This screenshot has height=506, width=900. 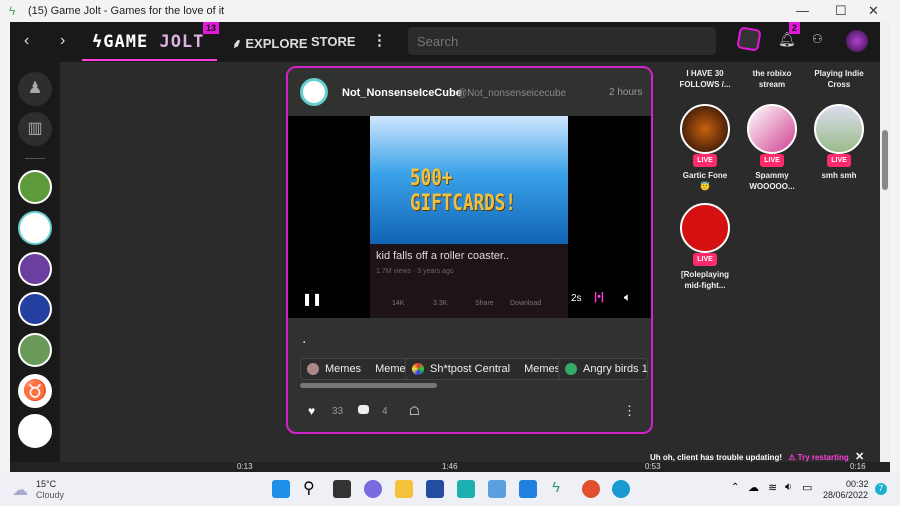 I want to click on stream-item: LIVE smh smh, so click(x=839, y=142).